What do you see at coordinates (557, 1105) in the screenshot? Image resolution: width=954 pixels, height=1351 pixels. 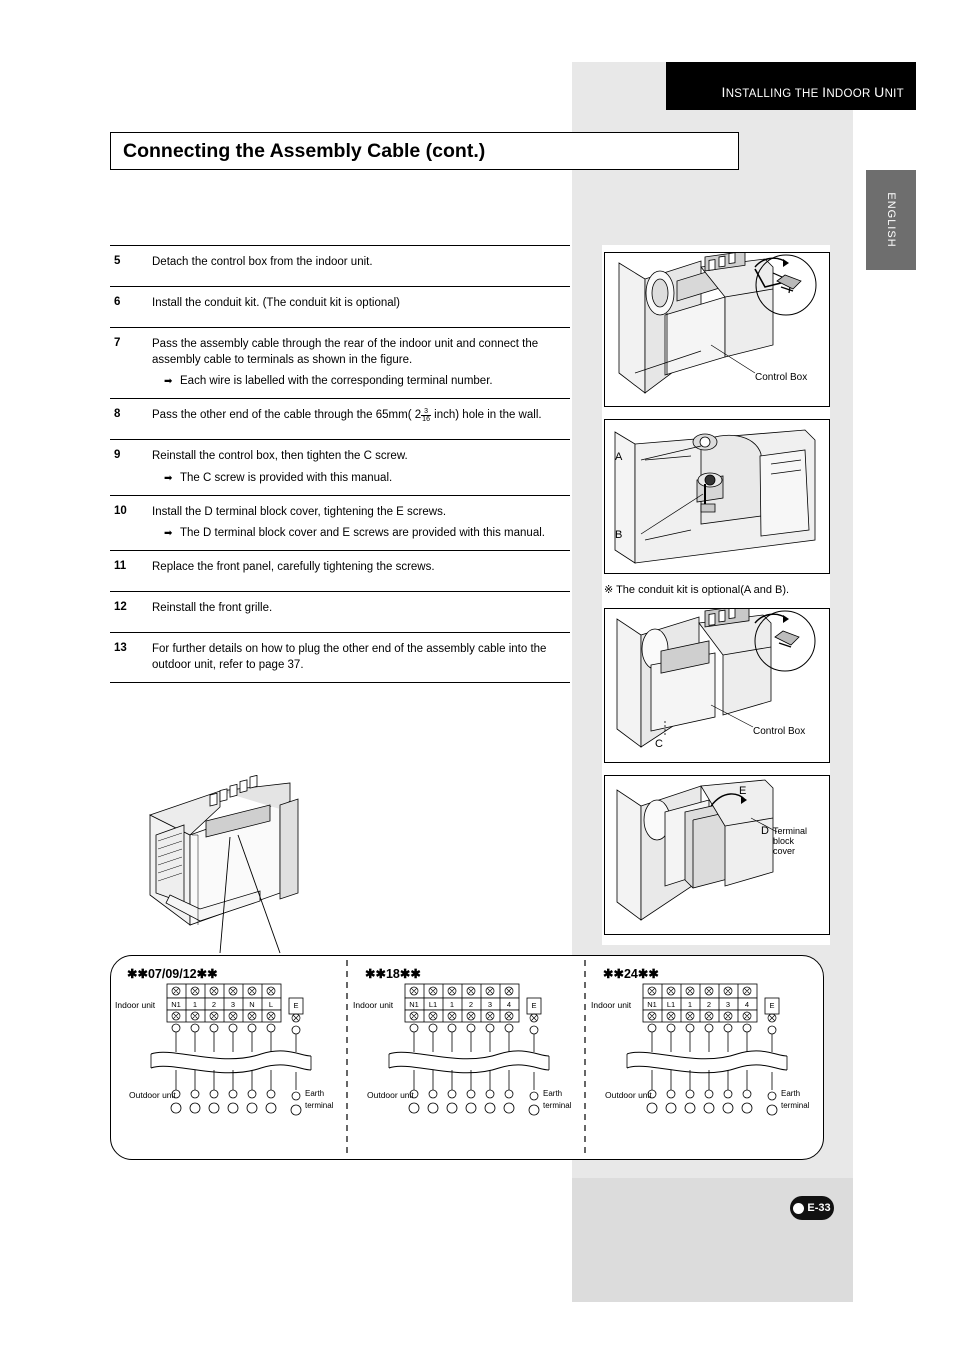 I see `wiring-panel-2-earth-2: terminal` at bounding box center [557, 1105].